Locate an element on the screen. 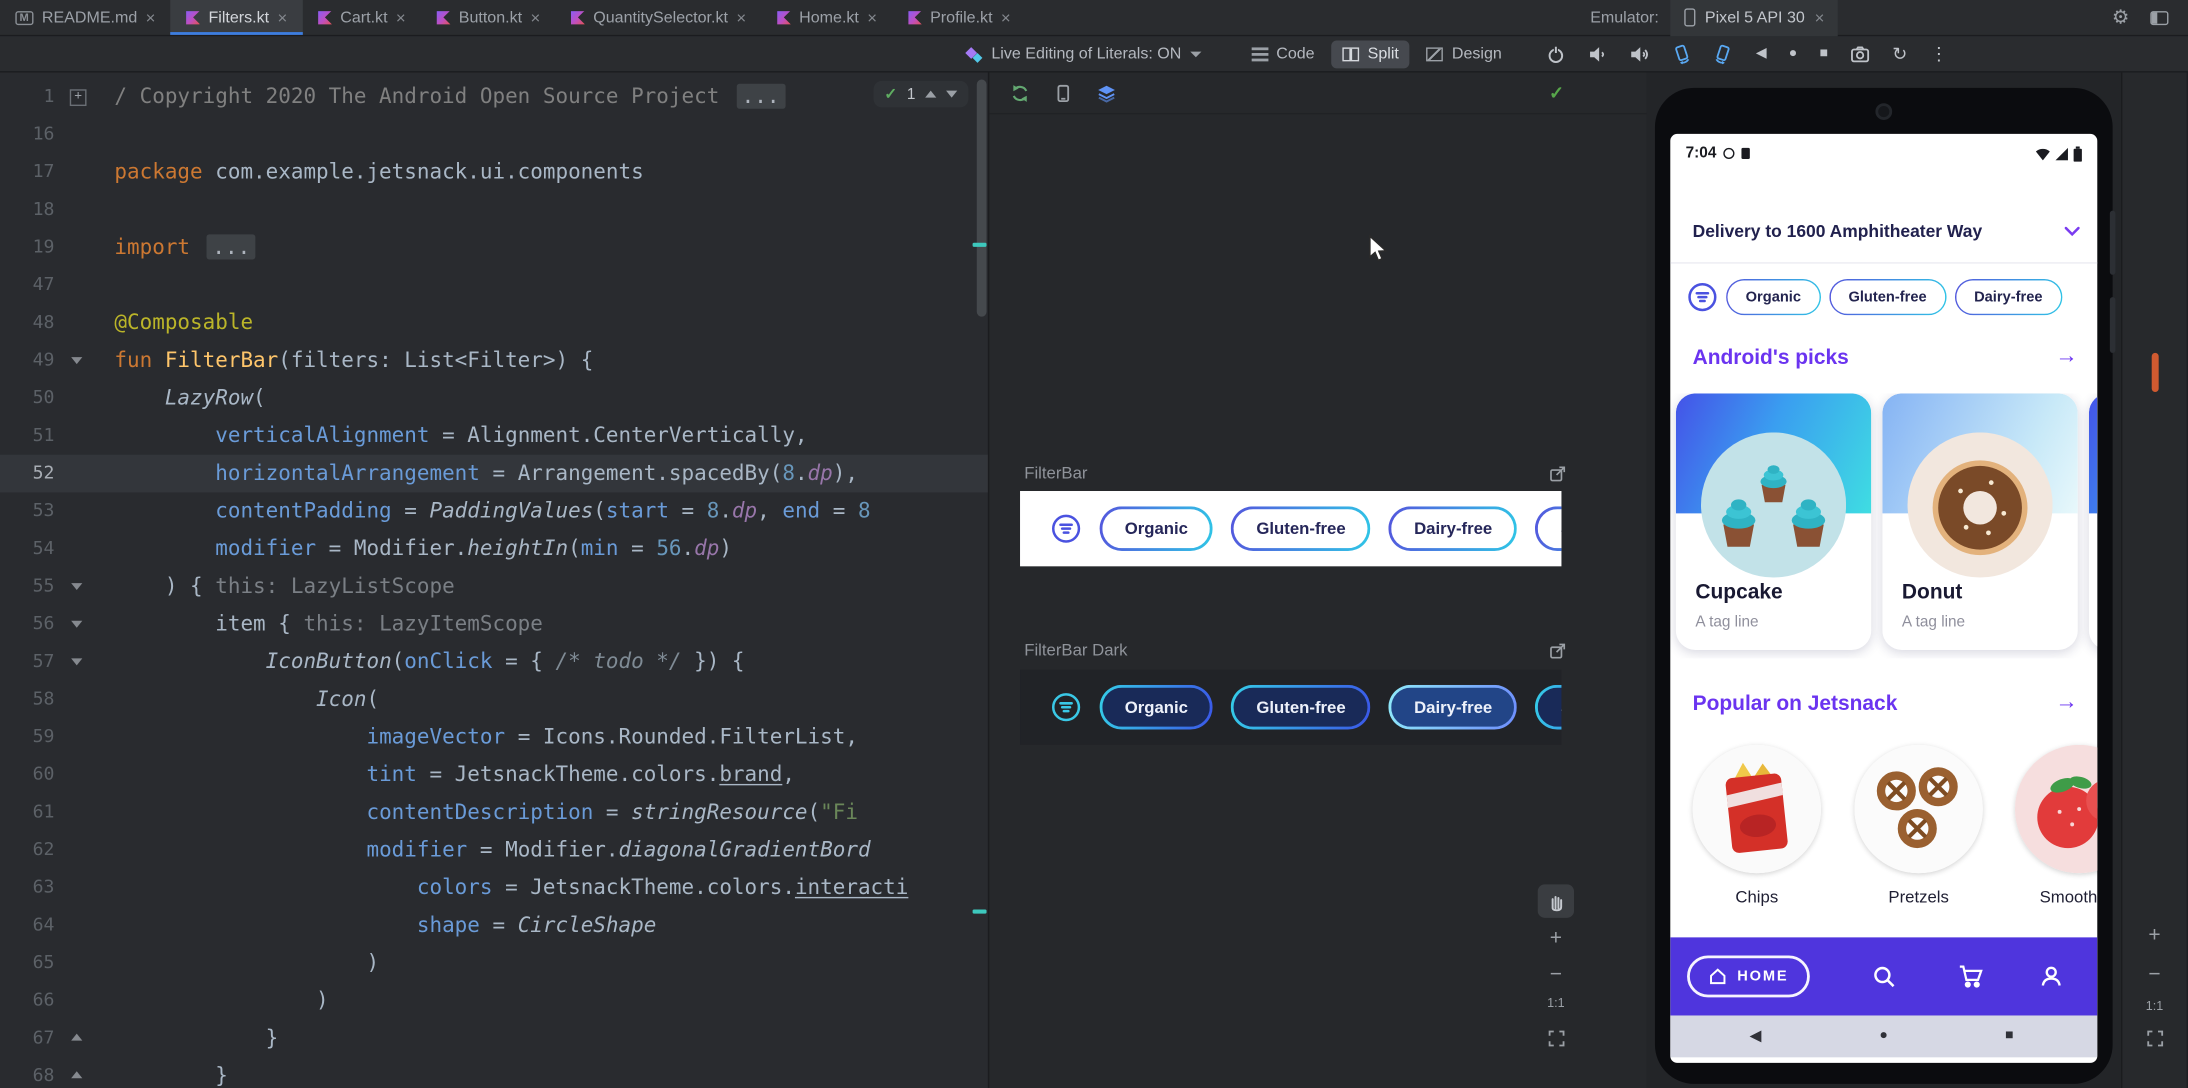 Image resolution: width=2188 pixels, height=1088 pixels. next-issue-icon is located at coordinates (952, 94).